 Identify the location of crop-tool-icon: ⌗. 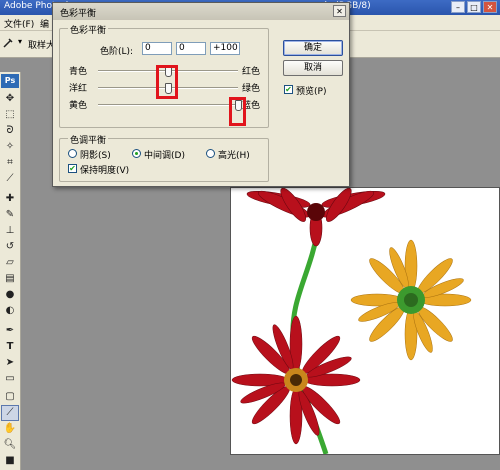
(10, 163).